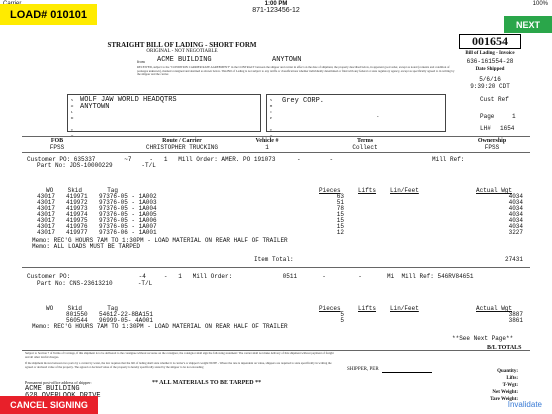 The image size is (552, 414). Describe the element at coordinates (507, 371) in the screenshot. I see `quantity-label: Quantity:` at that location.